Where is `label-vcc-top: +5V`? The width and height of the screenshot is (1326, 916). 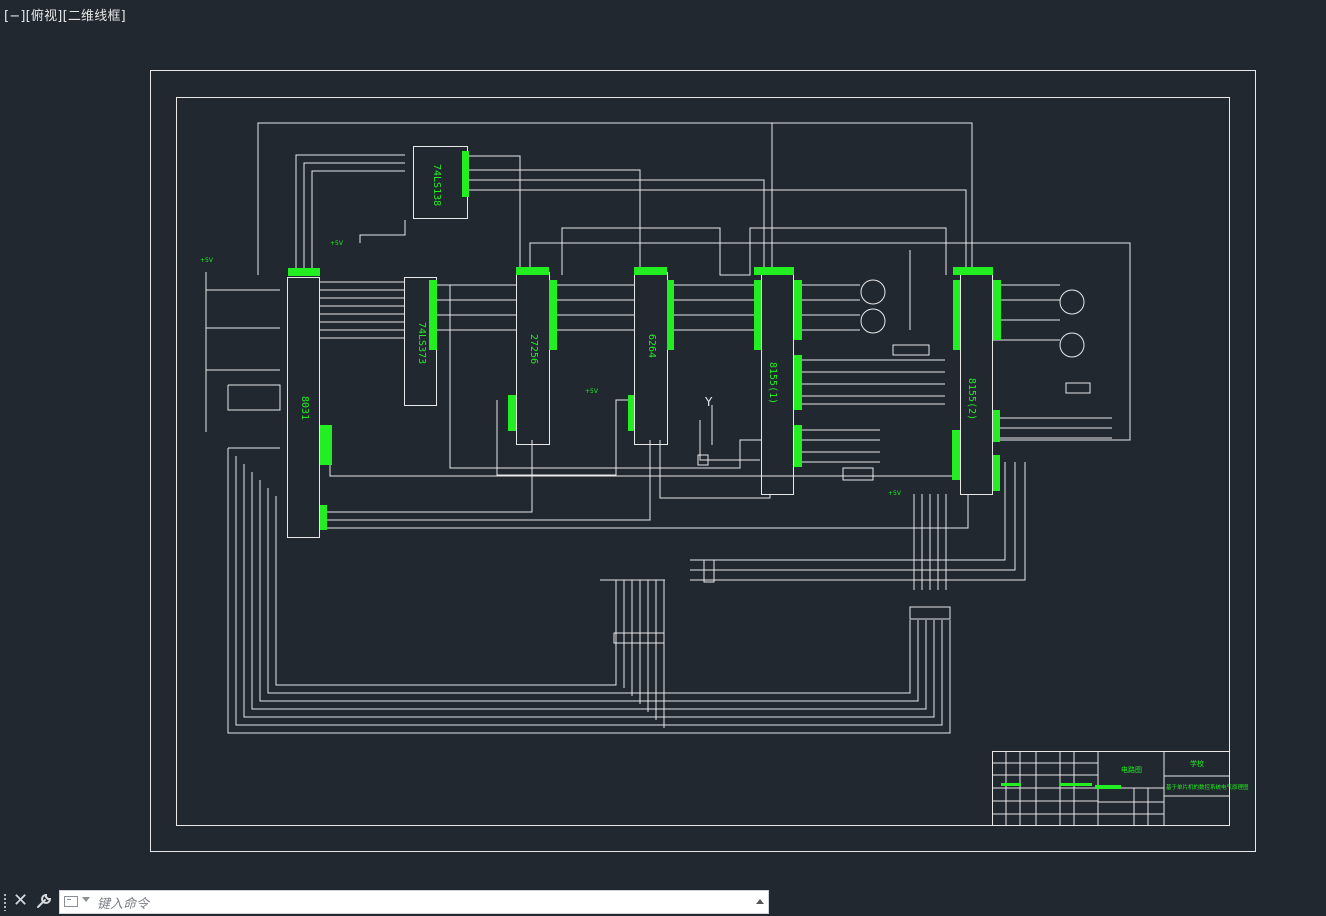 label-vcc-top: +5V is located at coordinates (337, 243).